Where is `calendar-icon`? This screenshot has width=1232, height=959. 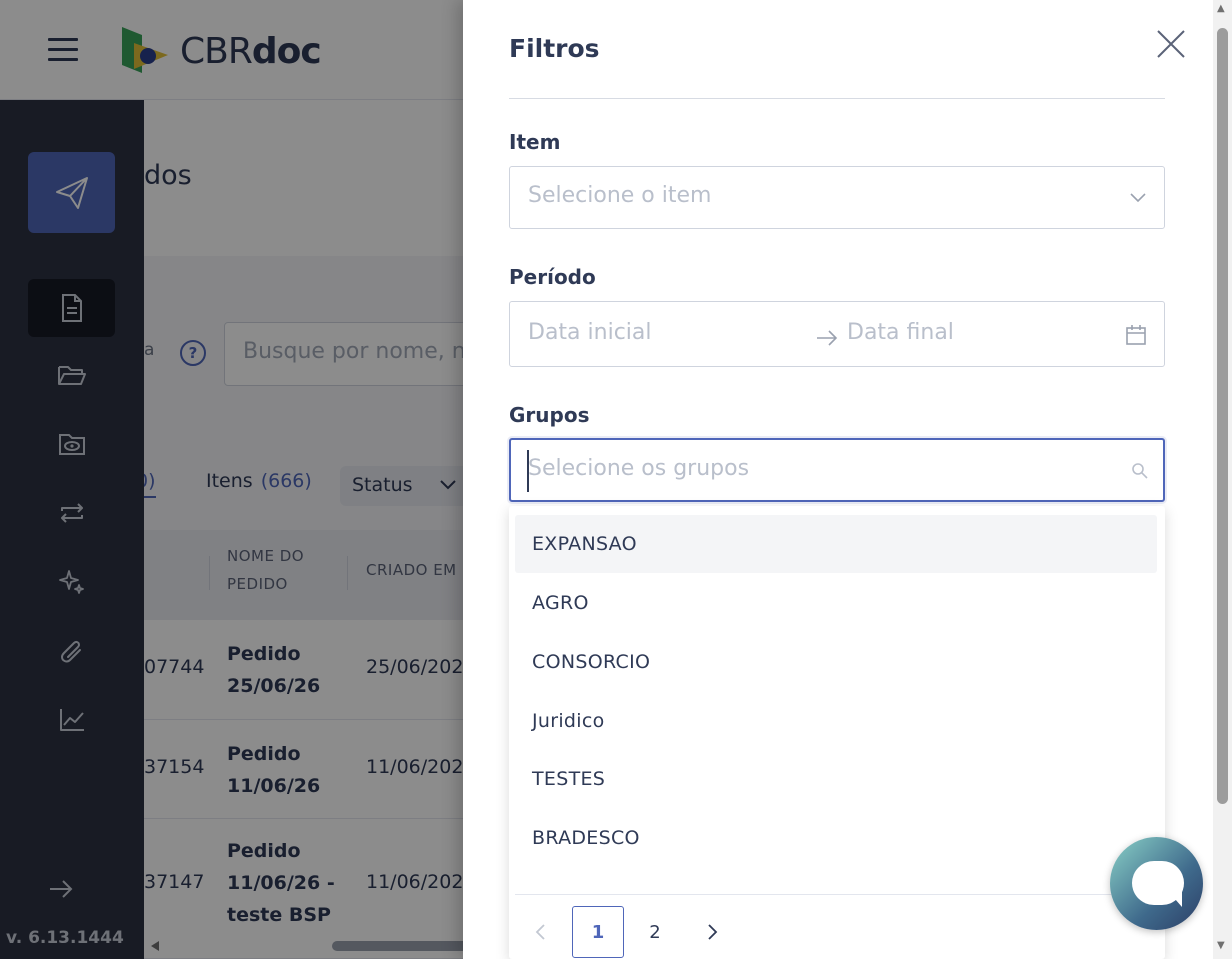
calendar-icon is located at coordinates (1136, 335).